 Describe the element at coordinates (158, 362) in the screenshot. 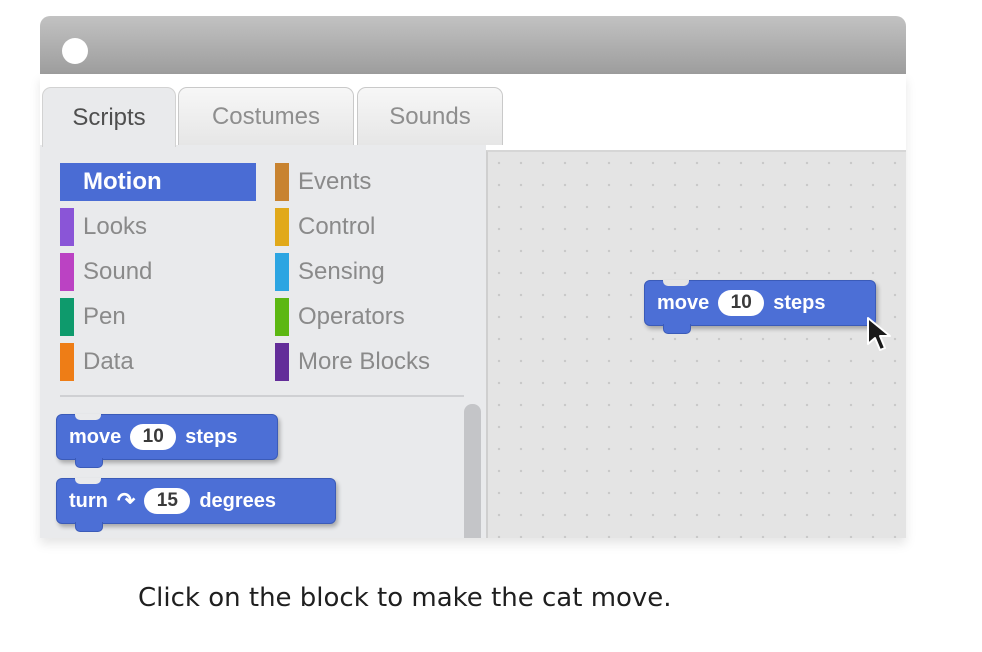

I see `category-data: Data` at that location.